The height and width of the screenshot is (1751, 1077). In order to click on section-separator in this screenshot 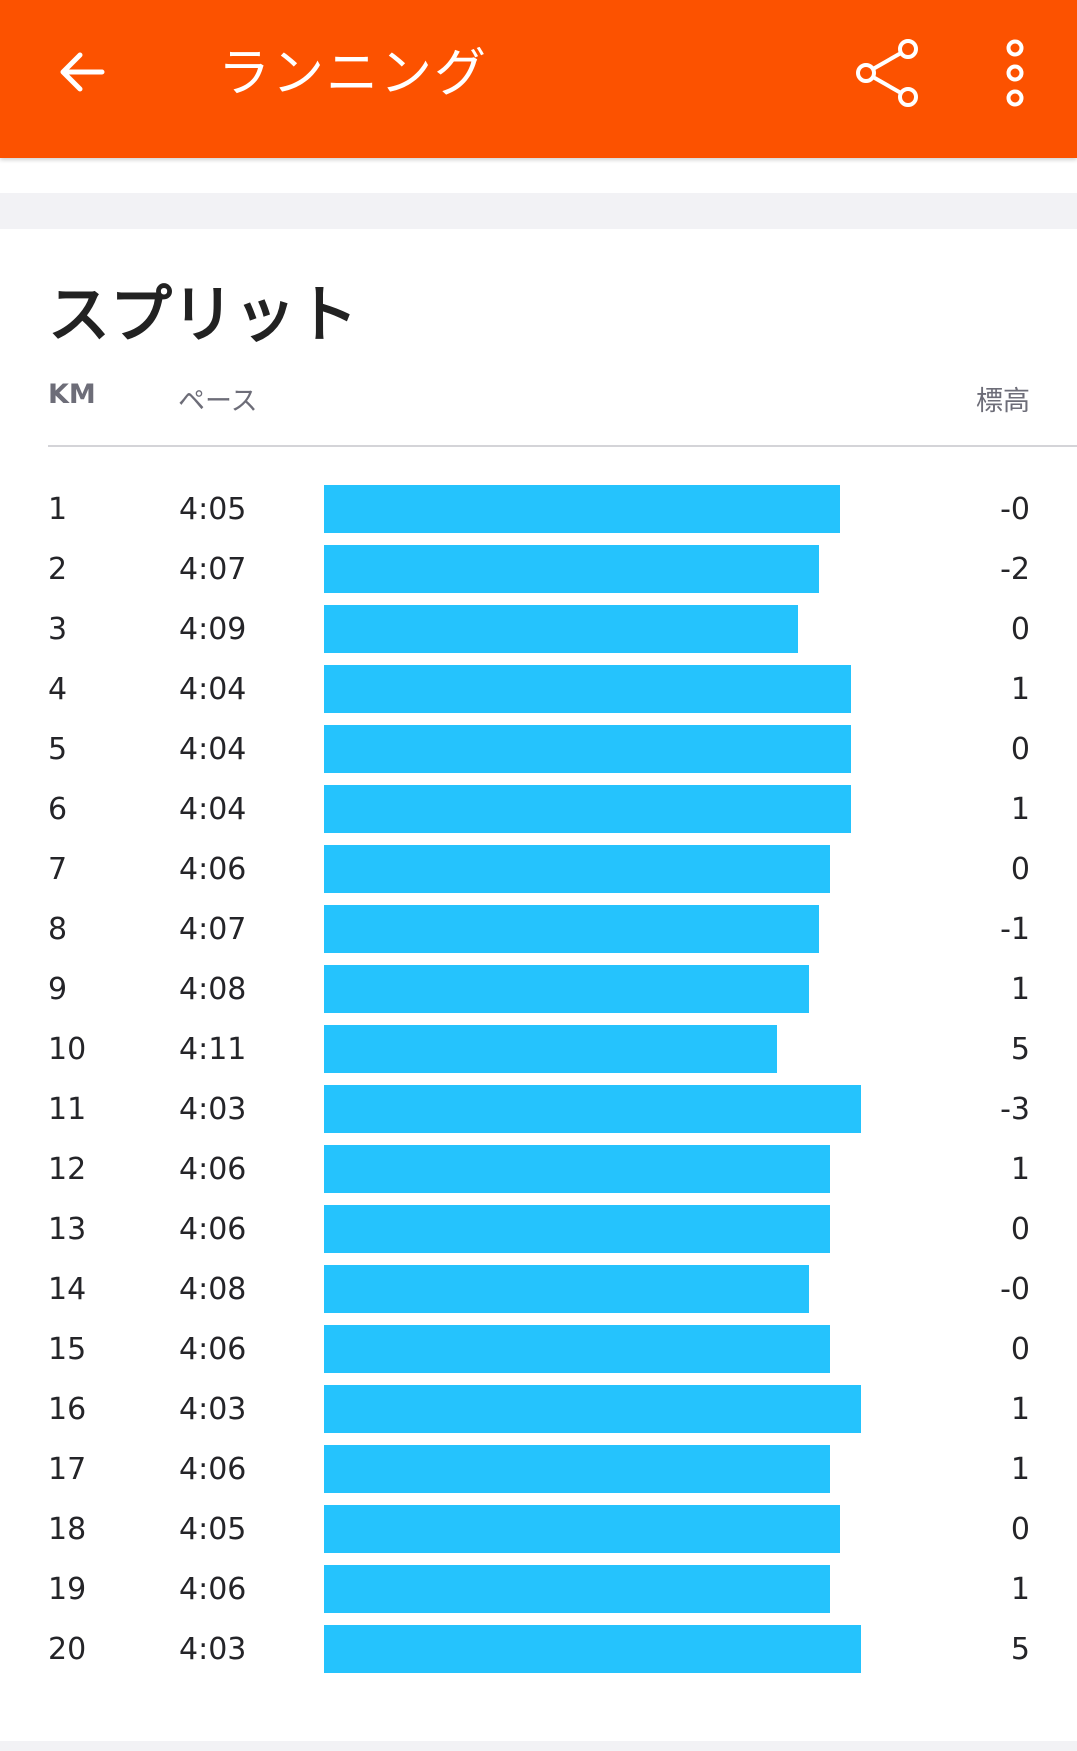, I will do `click(538, 211)`.